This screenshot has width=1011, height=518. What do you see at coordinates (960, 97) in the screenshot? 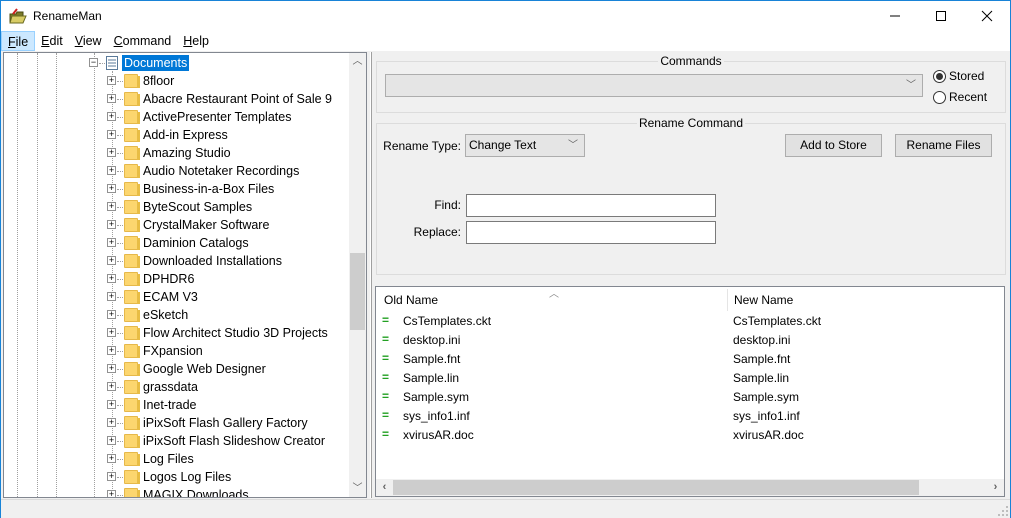
I see `radio-recent: Recent` at bounding box center [960, 97].